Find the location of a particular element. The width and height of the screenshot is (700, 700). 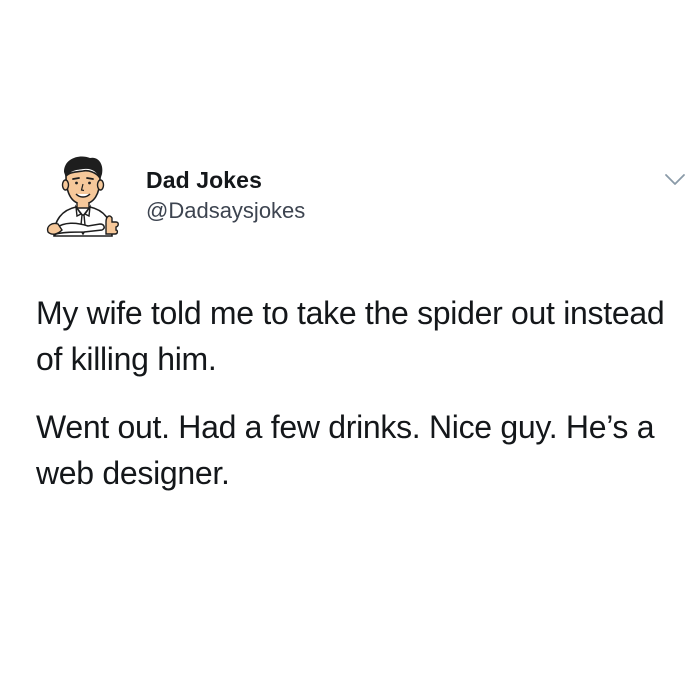

avatar-icon is located at coordinates (82, 194).